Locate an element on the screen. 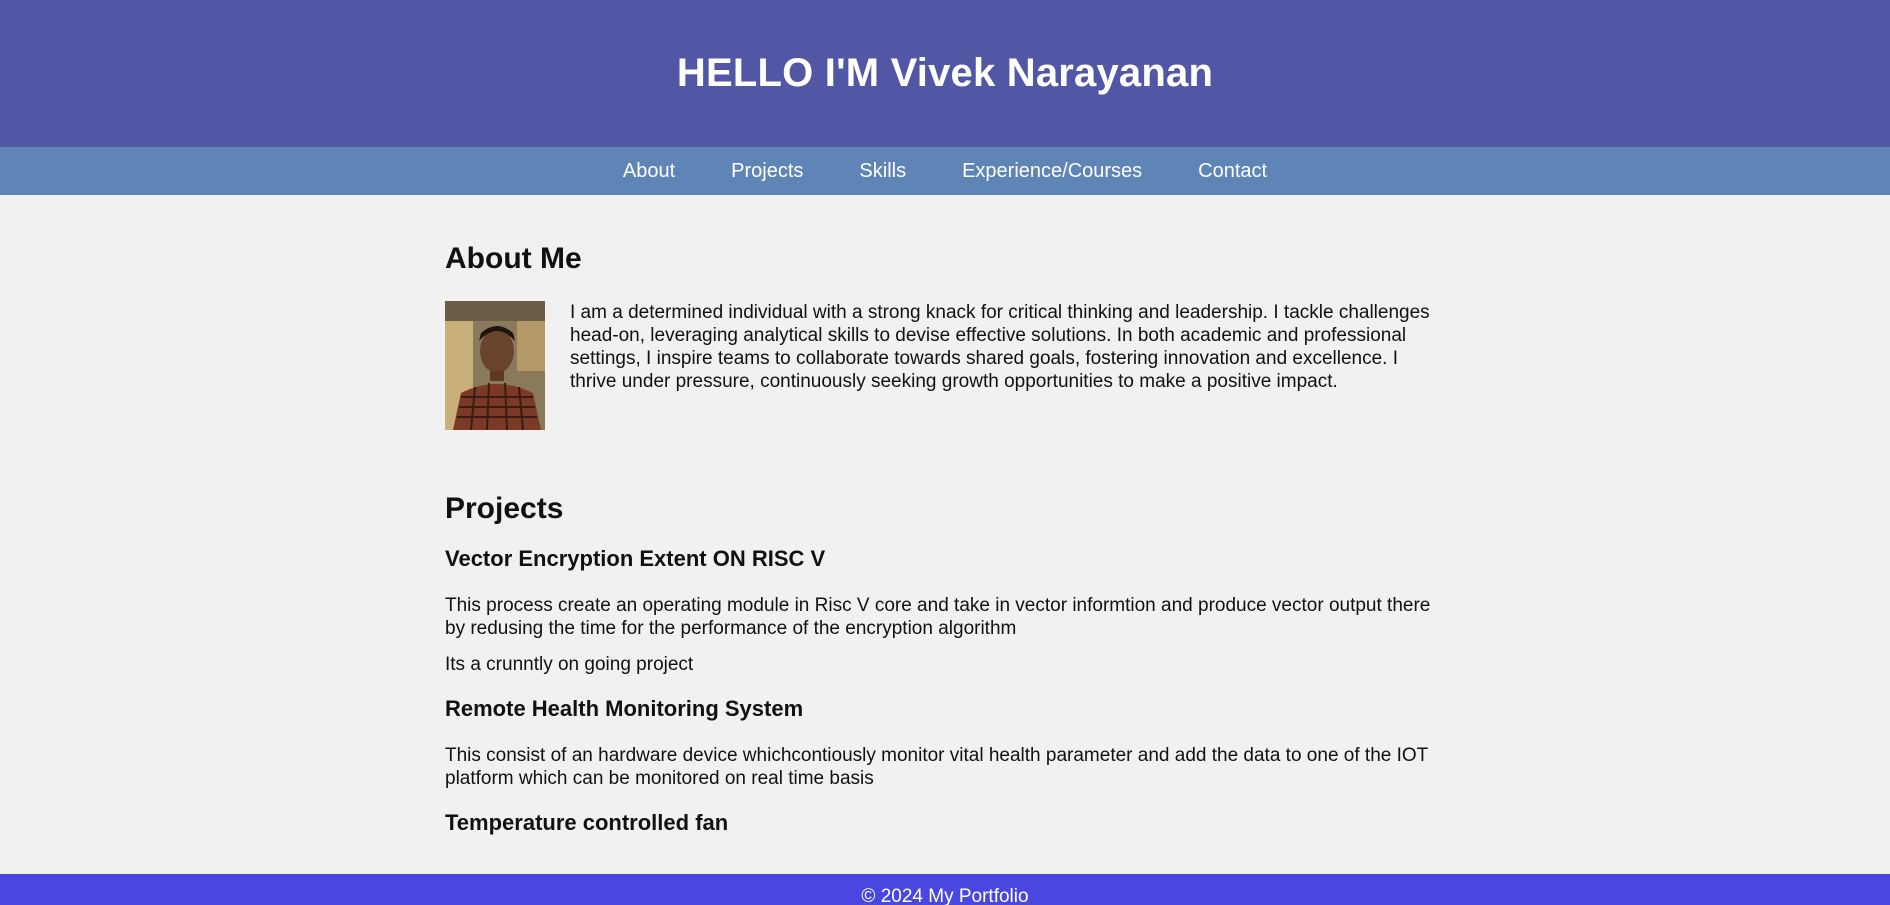  about-heading: About Me is located at coordinates (513, 258).